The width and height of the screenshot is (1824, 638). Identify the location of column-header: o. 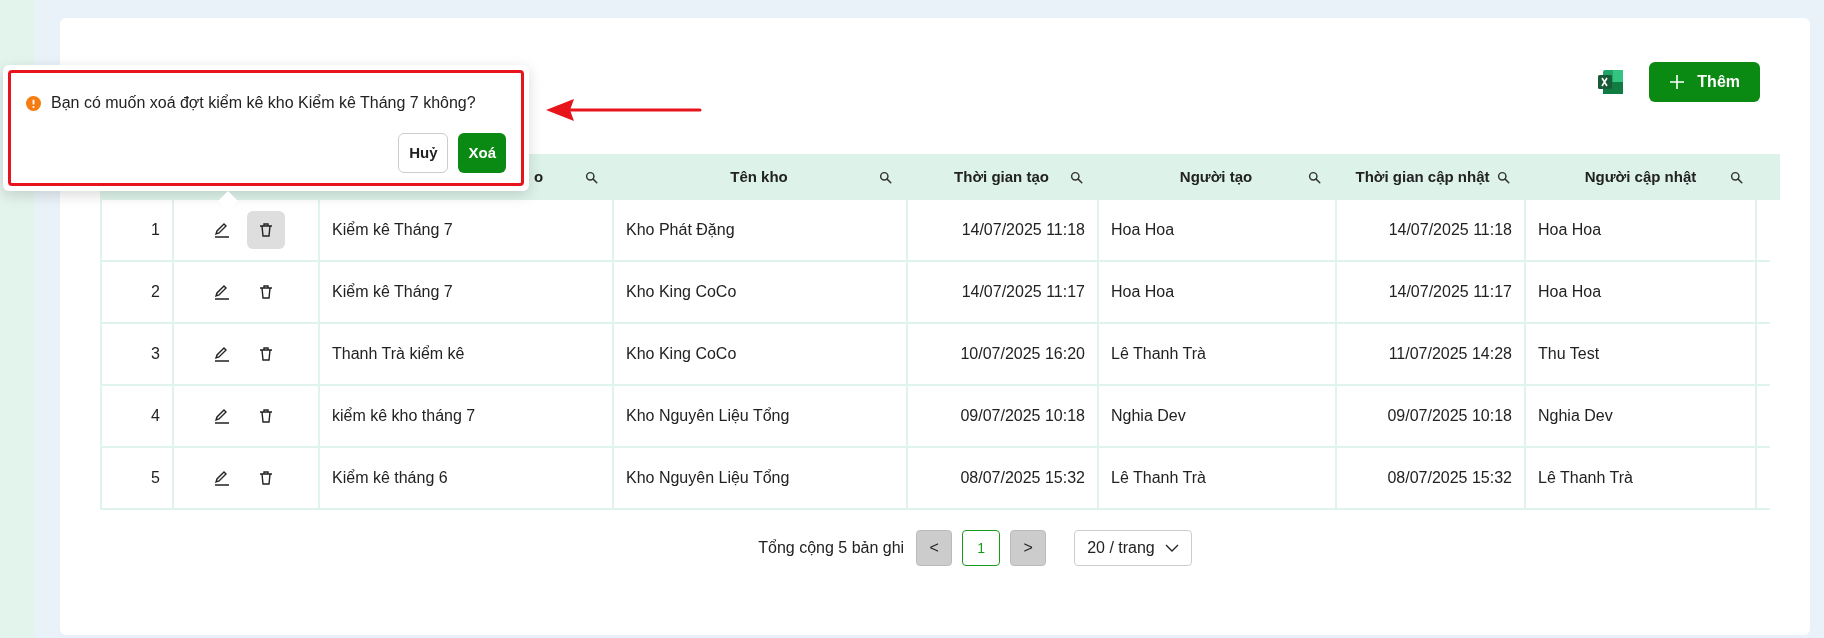
(539, 176).